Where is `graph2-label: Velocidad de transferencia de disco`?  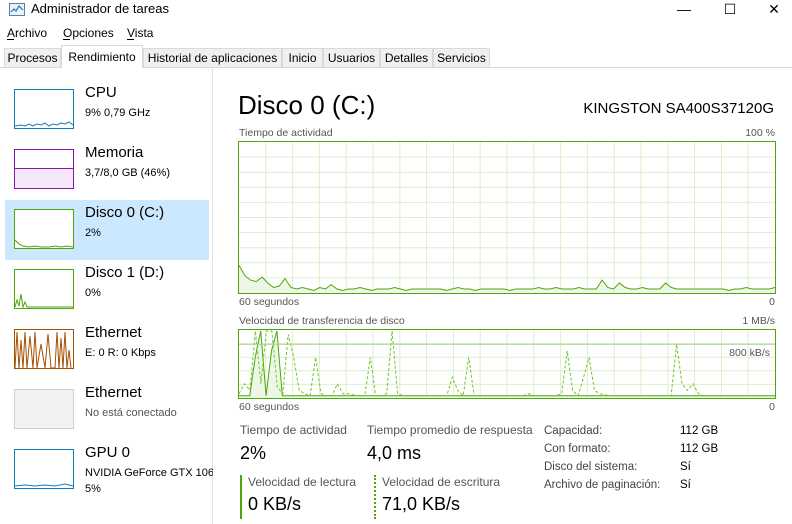
graph2-label: Velocidad de transferencia de disco is located at coordinates (322, 321).